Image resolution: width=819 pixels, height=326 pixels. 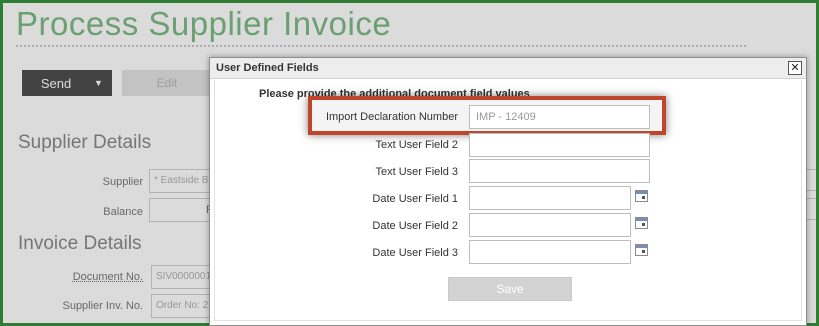 What do you see at coordinates (550, 198) in the screenshot?
I see `date-user-field-1-input` at bounding box center [550, 198].